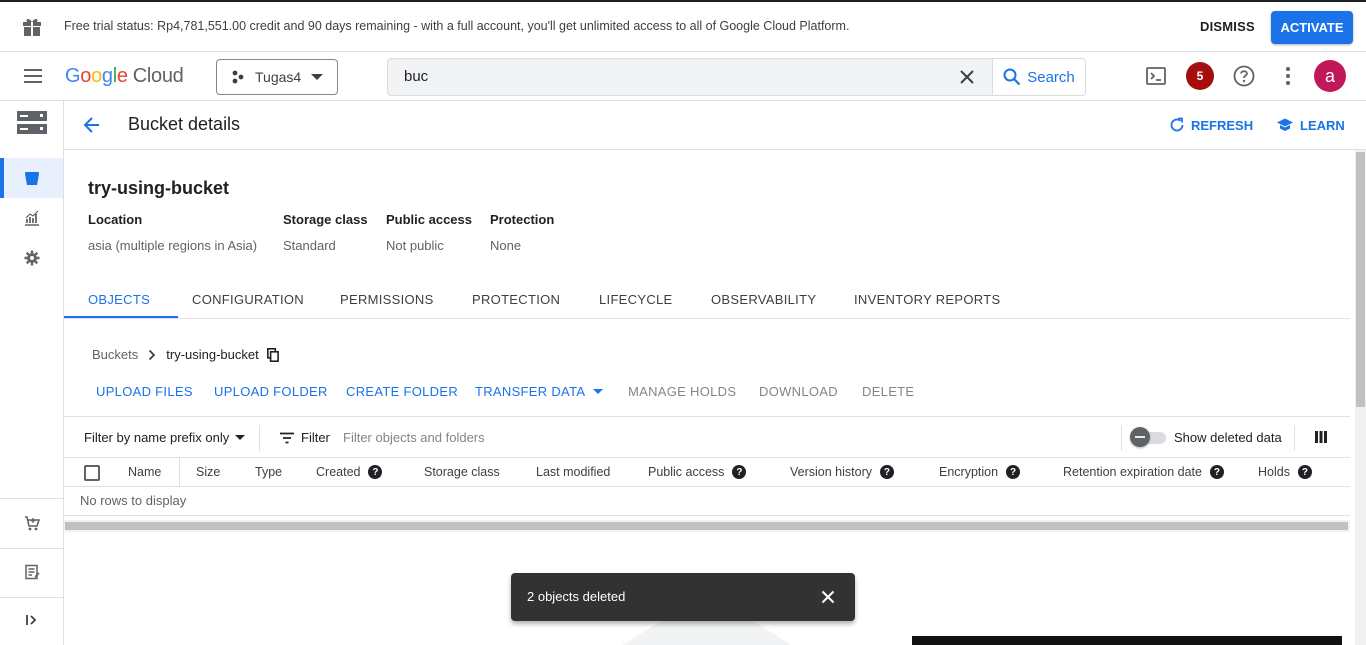 Image resolution: width=1366 pixels, height=645 pixels. Describe the element at coordinates (115, 354) in the screenshot. I see `breadcrumb-buckets-link: Buckets` at that location.